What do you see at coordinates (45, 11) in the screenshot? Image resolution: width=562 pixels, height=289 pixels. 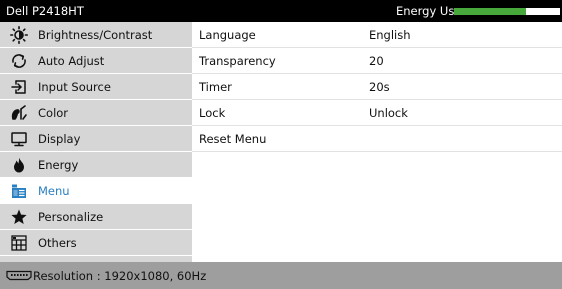 I see `model-name: Dell P2418HT` at bounding box center [45, 11].